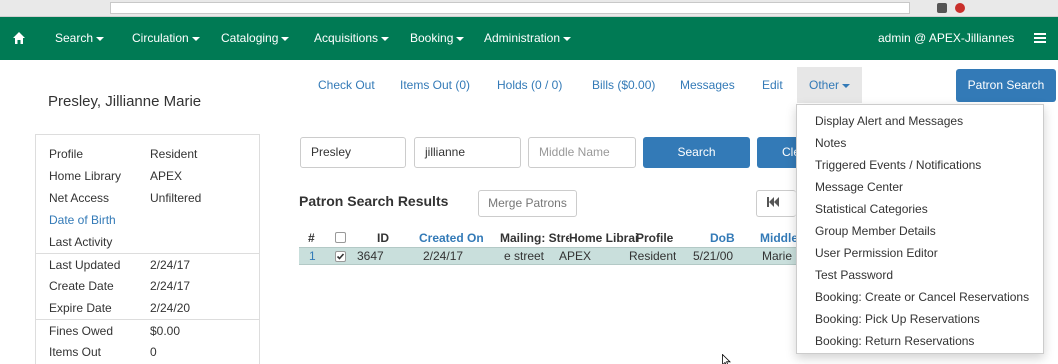 Image resolution: width=1058 pixels, height=364 pixels. Describe the element at coordinates (707, 85) in the screenshot. I see `tab-messages: Messages` at that location.